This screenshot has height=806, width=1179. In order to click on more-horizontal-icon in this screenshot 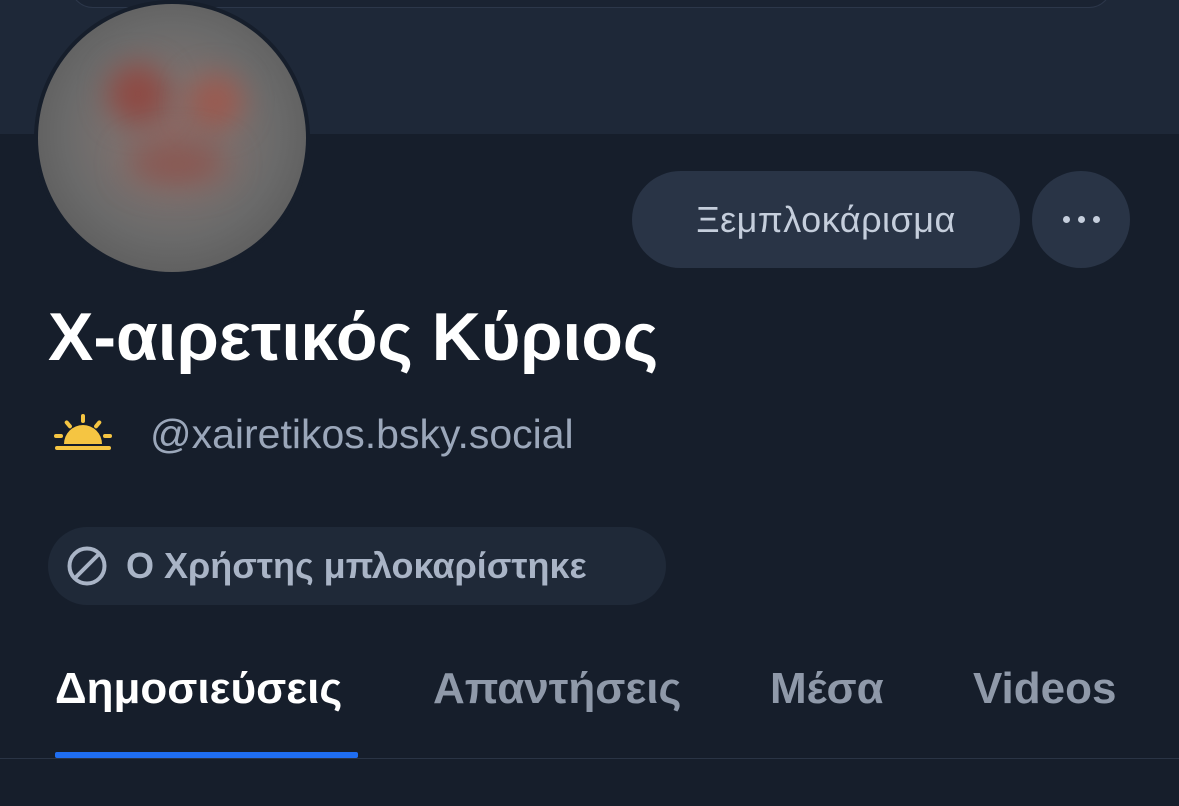, I will do `click(1081, 219)`.